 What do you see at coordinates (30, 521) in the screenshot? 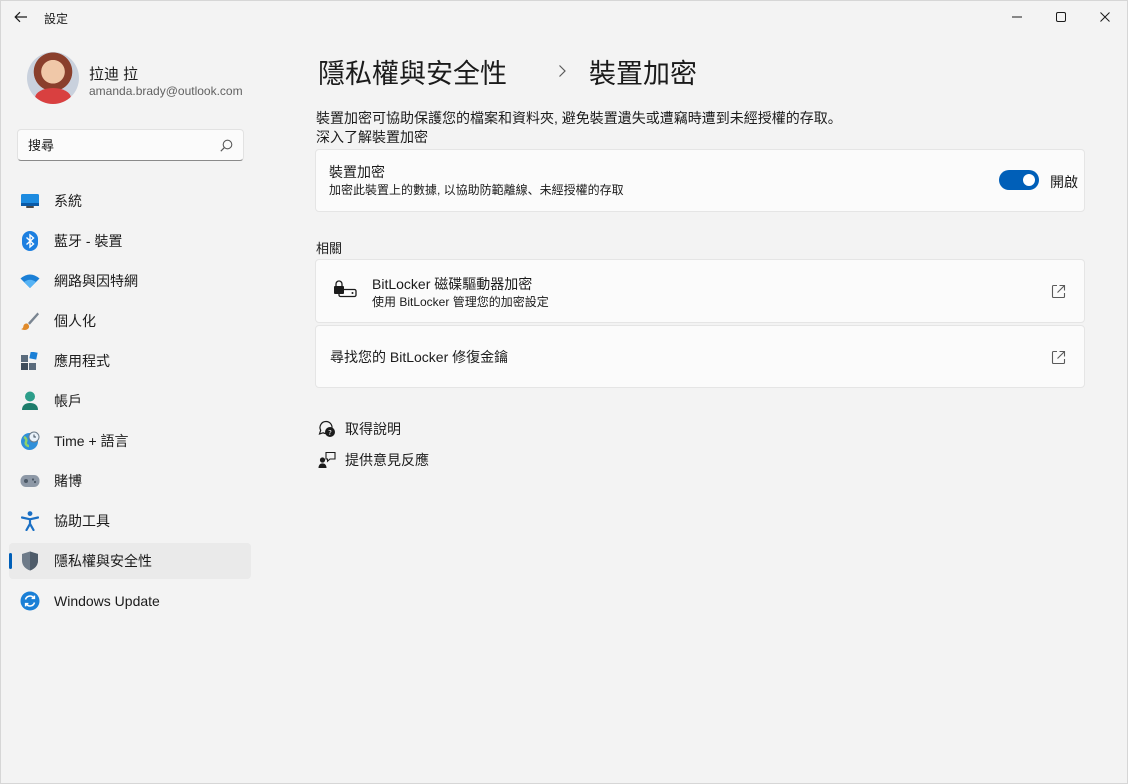
I see `accessibility-icon` at bounding box center [30, 521].